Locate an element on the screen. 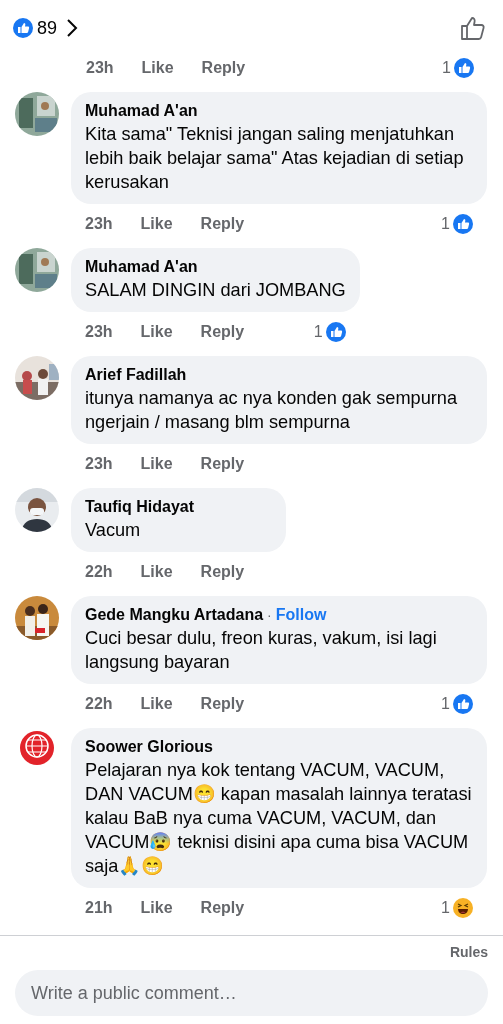 The image size is (503, 1024). comment-text: SALAM DINGIN dari JOMBANG is located at coordinates (215, 290).